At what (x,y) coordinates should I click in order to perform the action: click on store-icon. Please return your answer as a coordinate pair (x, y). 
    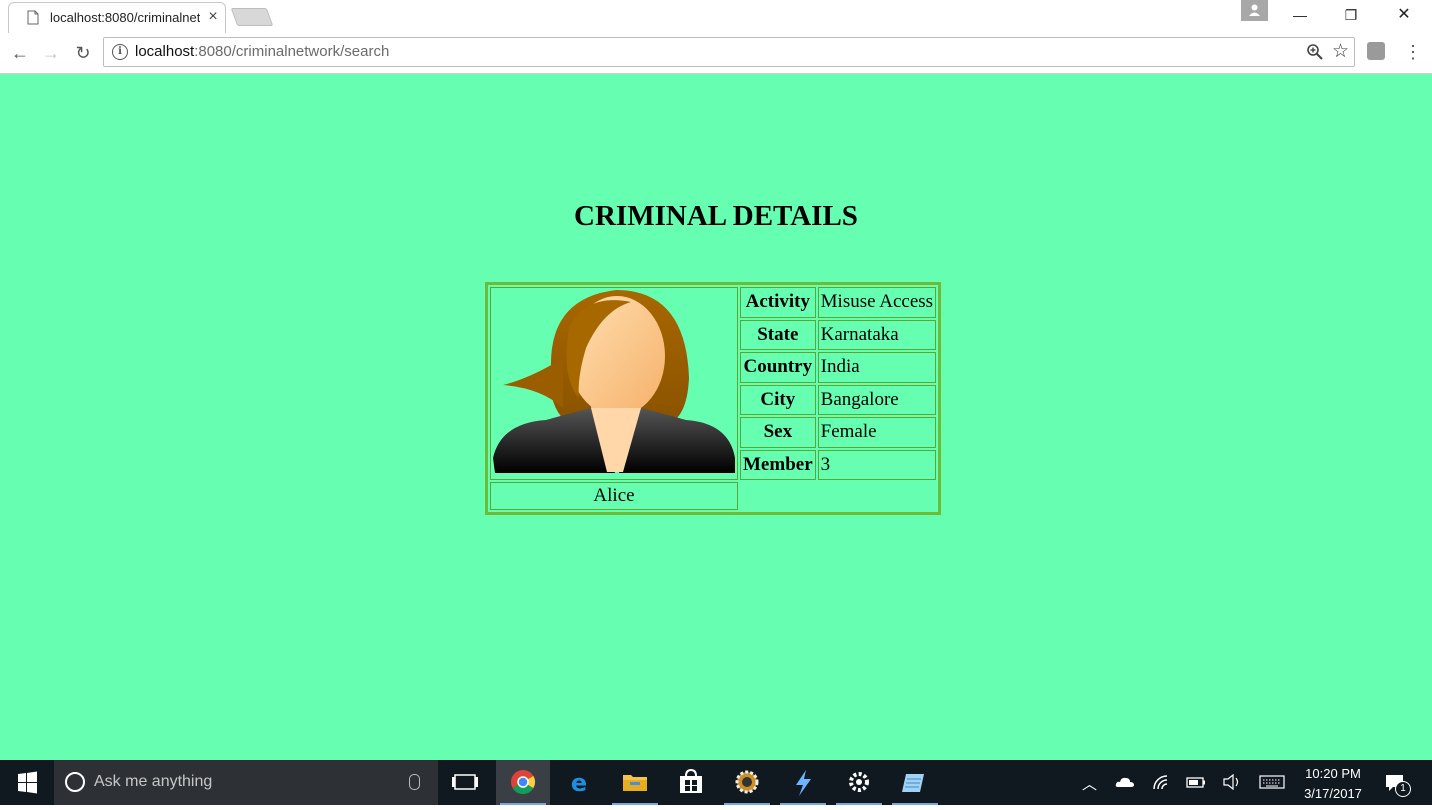
    Looking at the image, I should click on (691, 782).